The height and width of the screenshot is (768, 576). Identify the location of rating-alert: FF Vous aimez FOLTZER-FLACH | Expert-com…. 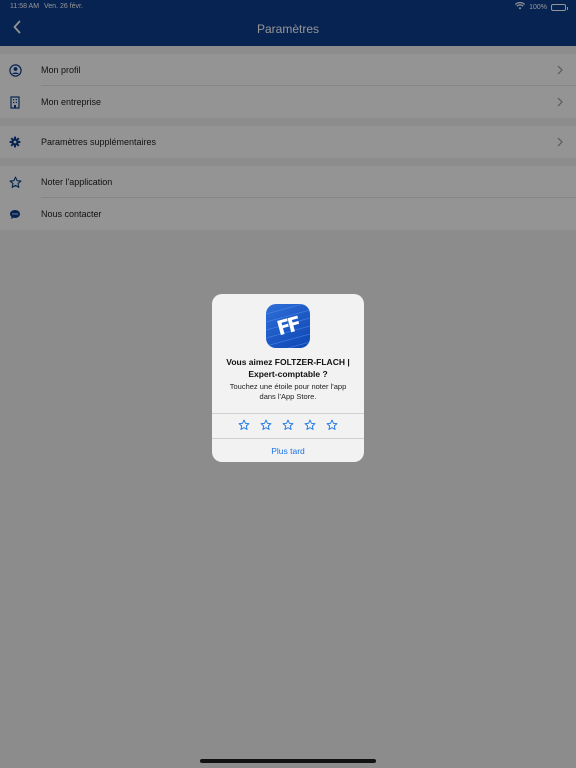
(288, 378).